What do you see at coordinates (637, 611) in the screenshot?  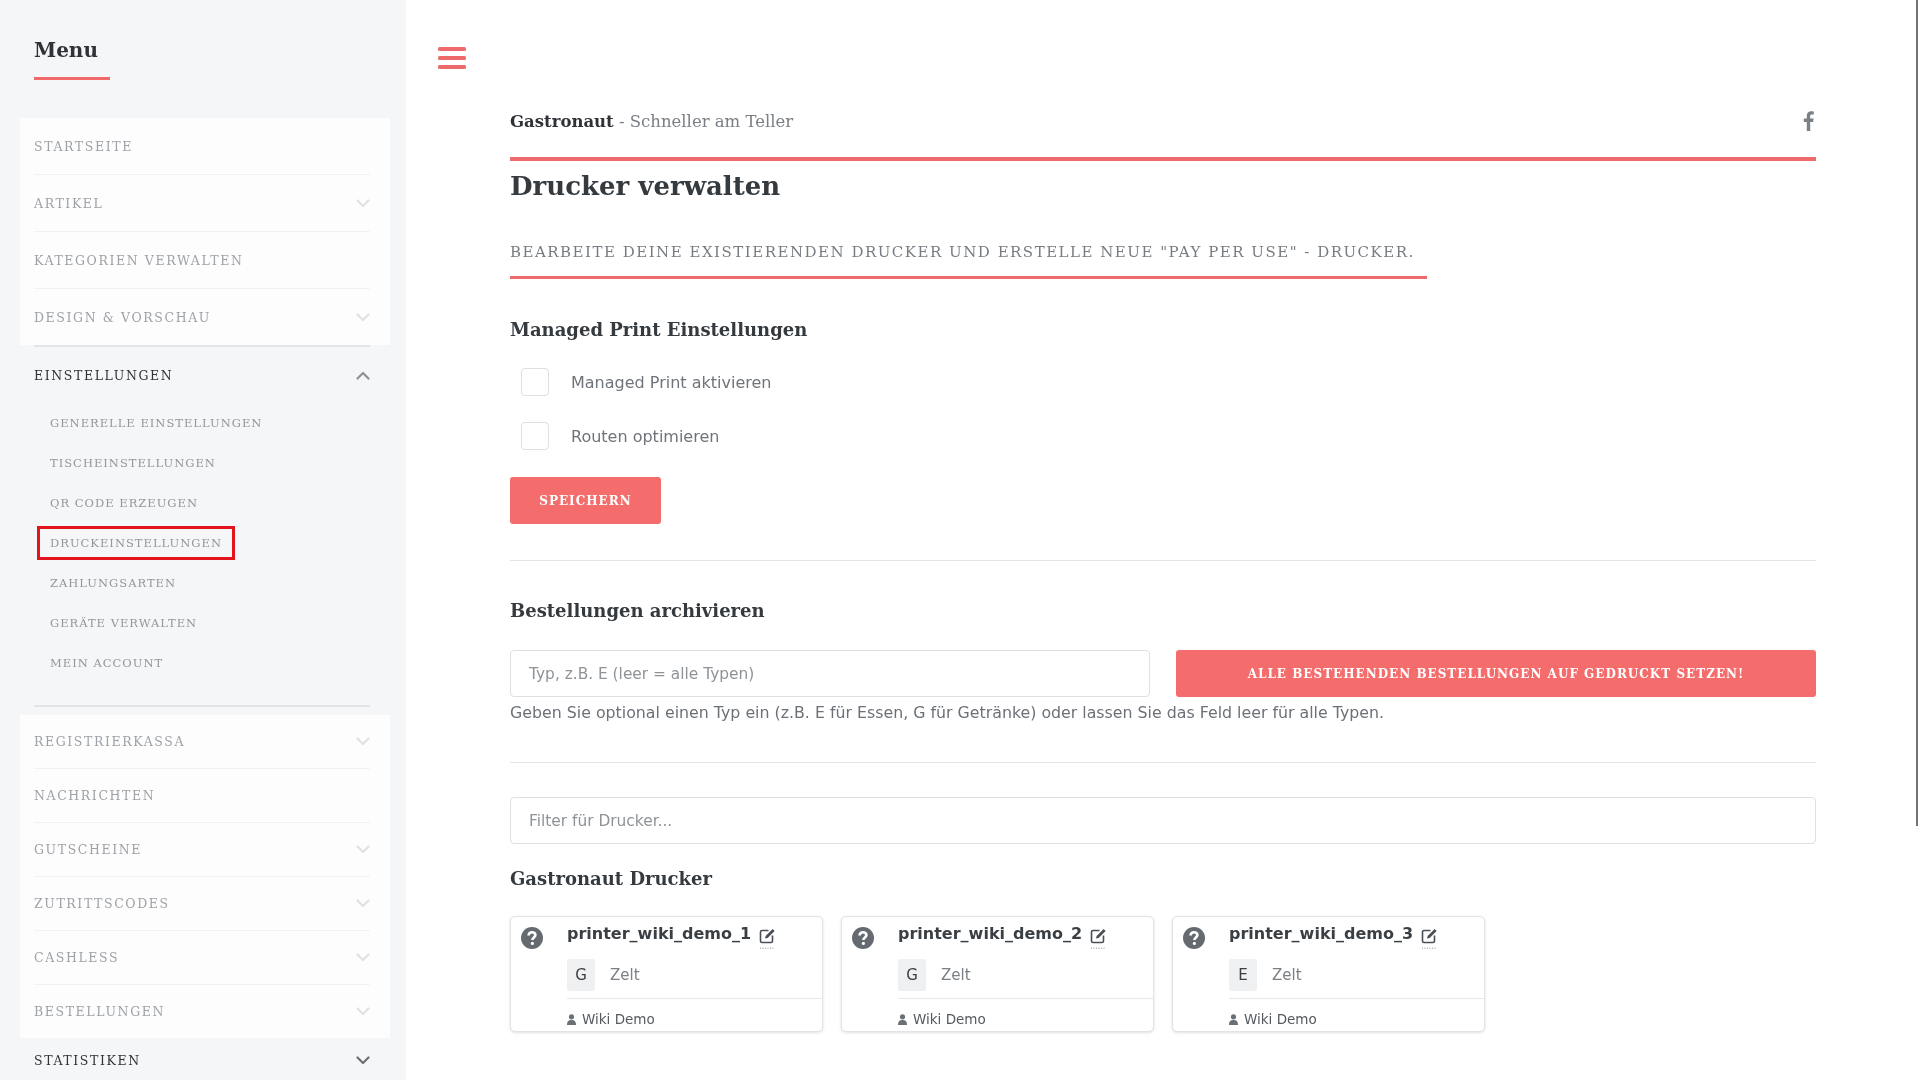 I see `section-heading: Bestellungen archivieren` at bounding box center [637, 611].